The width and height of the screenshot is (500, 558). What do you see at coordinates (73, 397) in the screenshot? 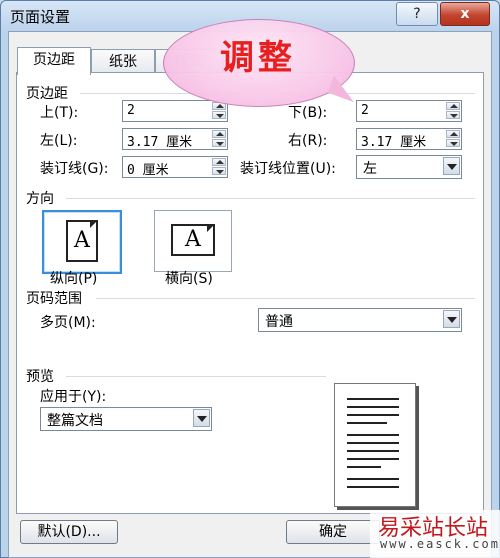
I see `apply-to-label: 应用于(Y):` at bounding box center [73, 397].